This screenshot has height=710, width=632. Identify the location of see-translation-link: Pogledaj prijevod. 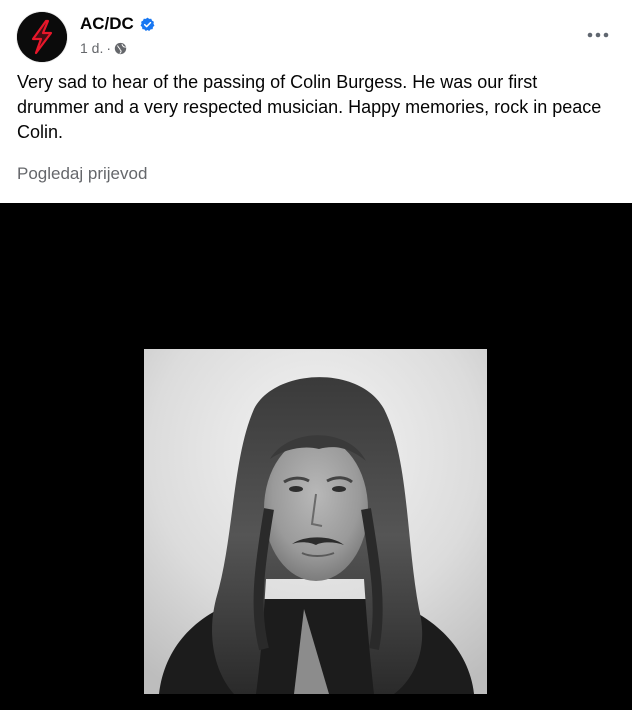
(82, 174).